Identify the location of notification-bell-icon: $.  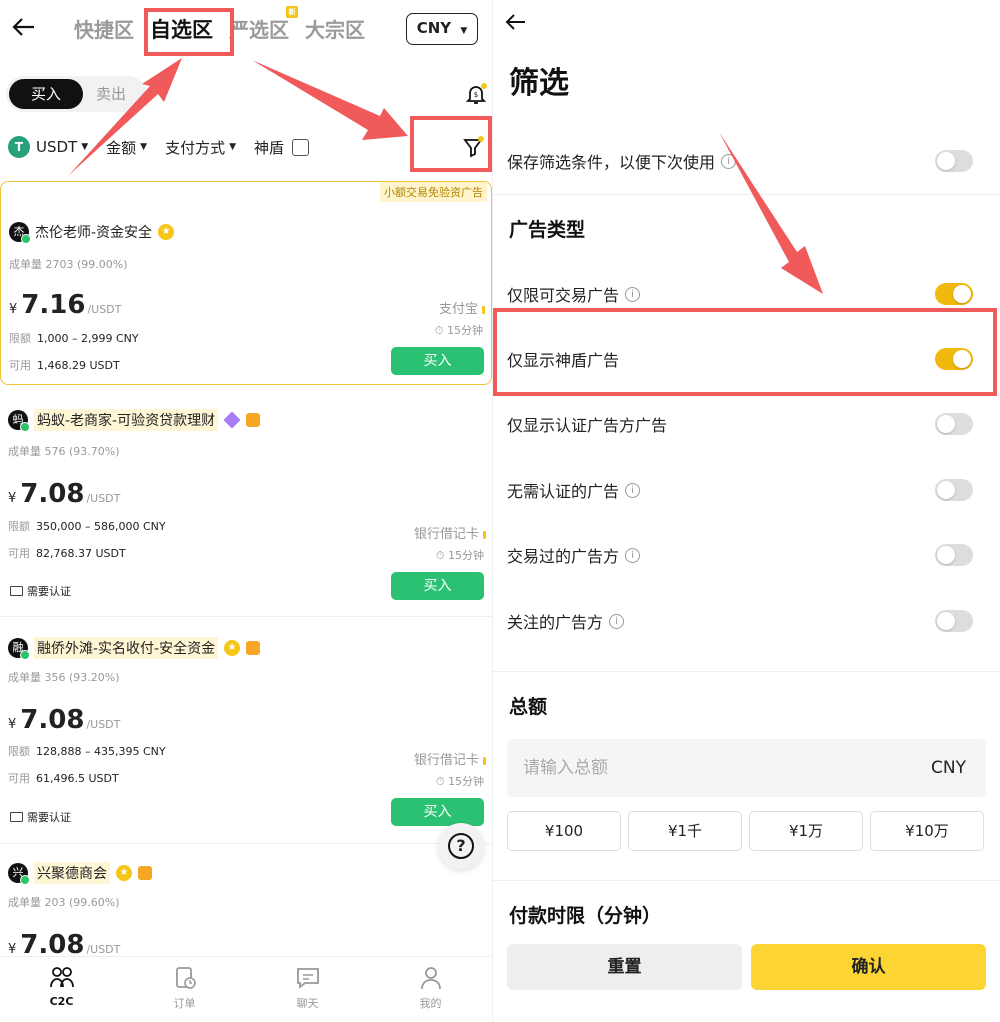
(476, 94).